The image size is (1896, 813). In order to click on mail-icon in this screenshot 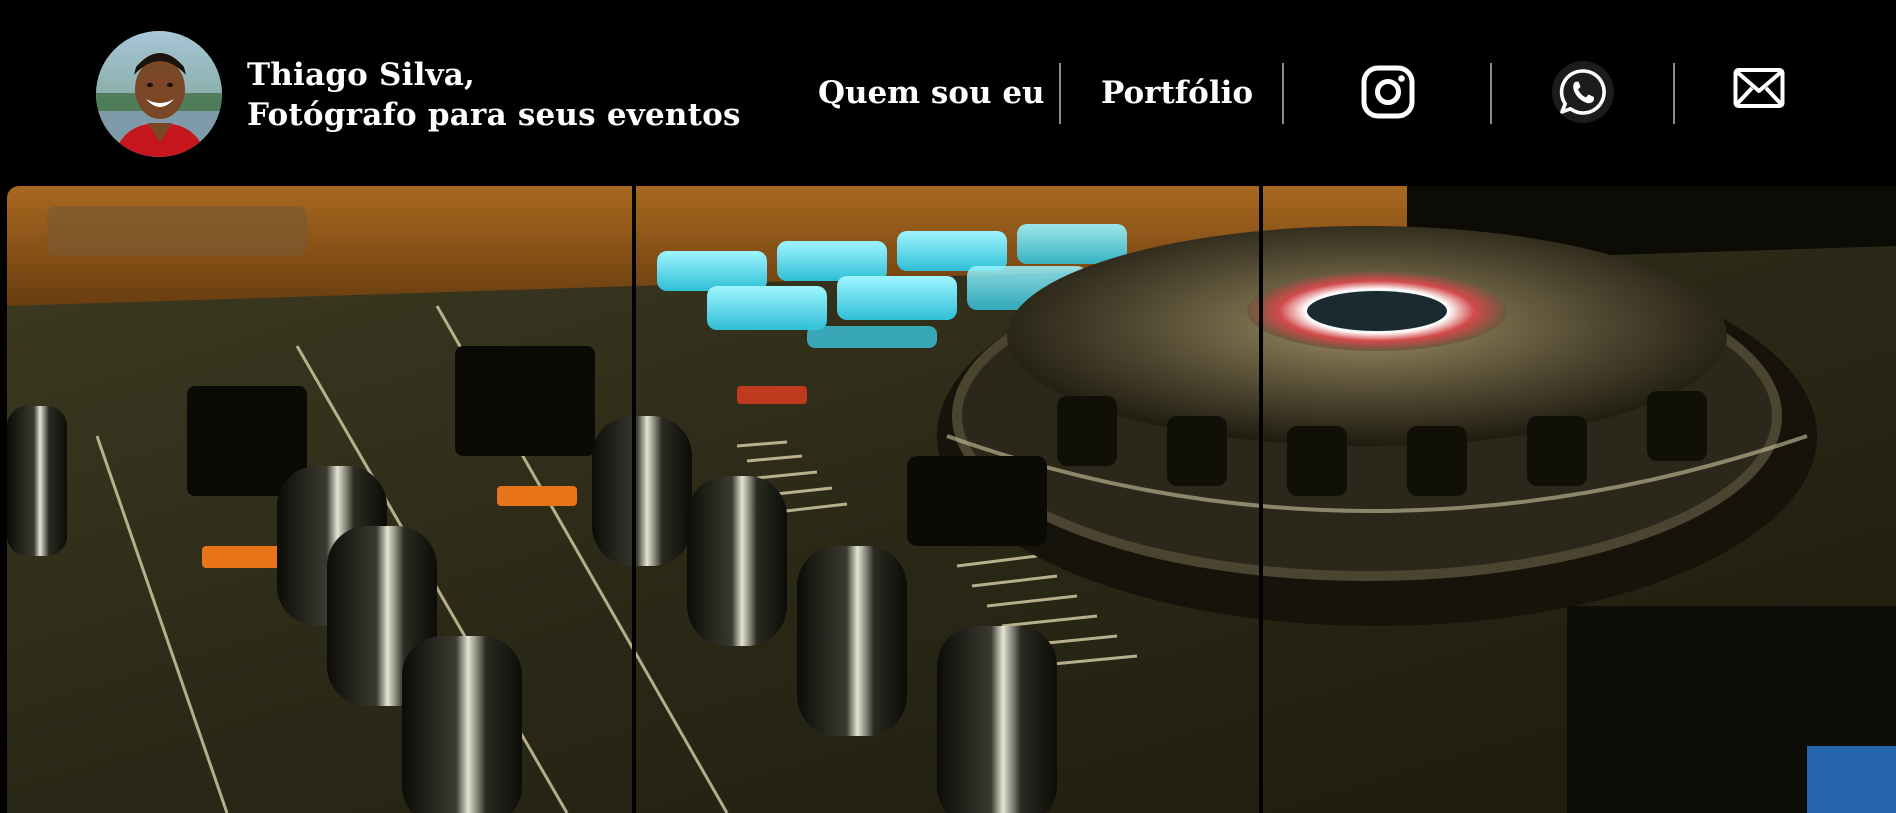, I will do `click(1759, 88)`.